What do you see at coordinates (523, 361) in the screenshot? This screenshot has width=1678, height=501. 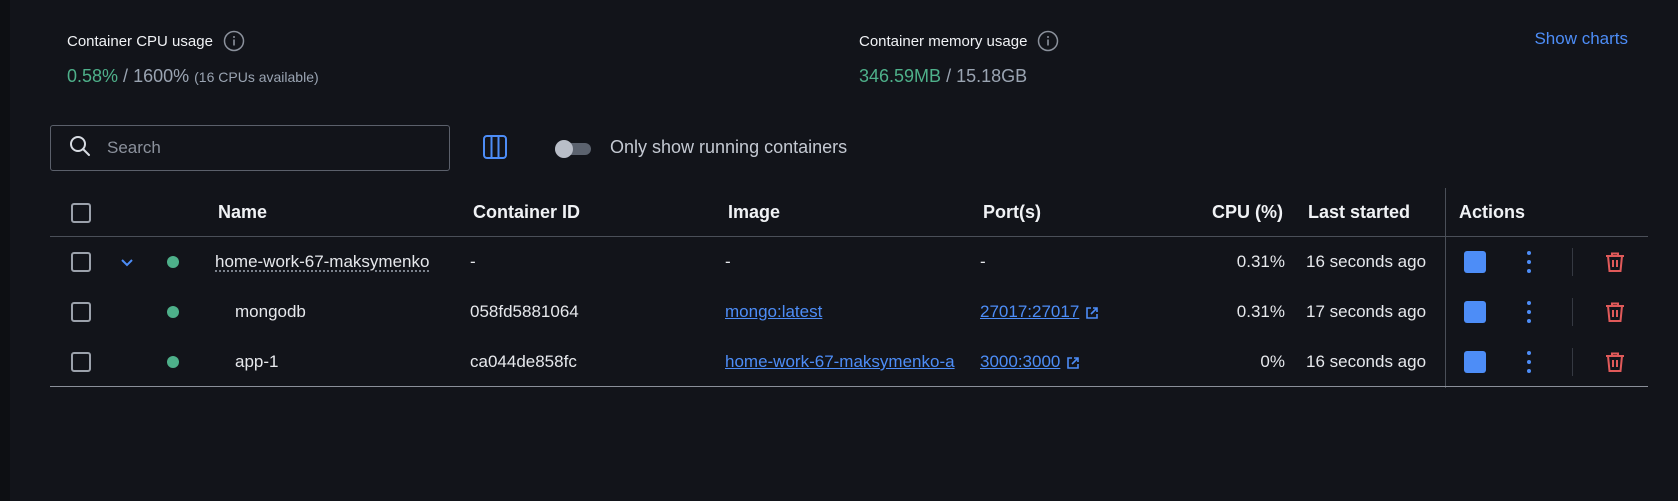 I see `container-id: ca044de858fc` at bounding box center [523, 361].